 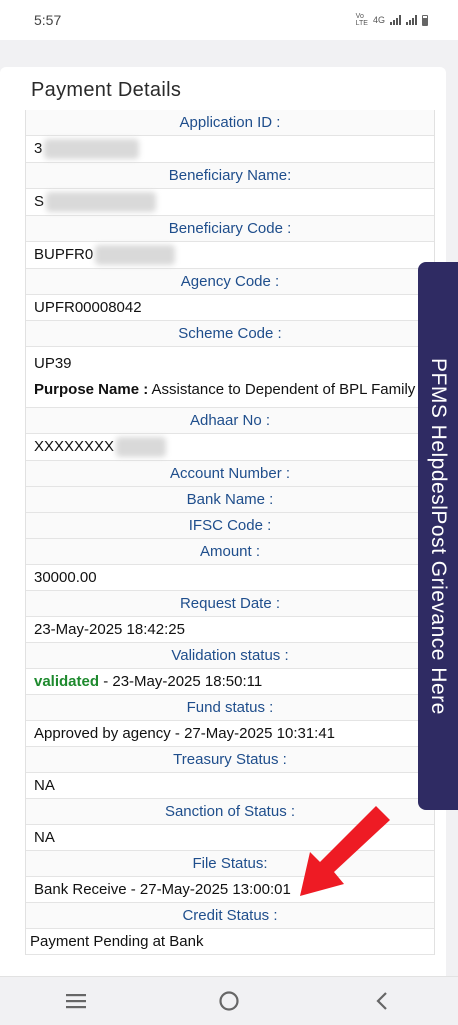 What do you see at coordinates (230, 656) in the screenshot?
I see `validation-status-label: Validation status :` at bounding box center [230, 656].